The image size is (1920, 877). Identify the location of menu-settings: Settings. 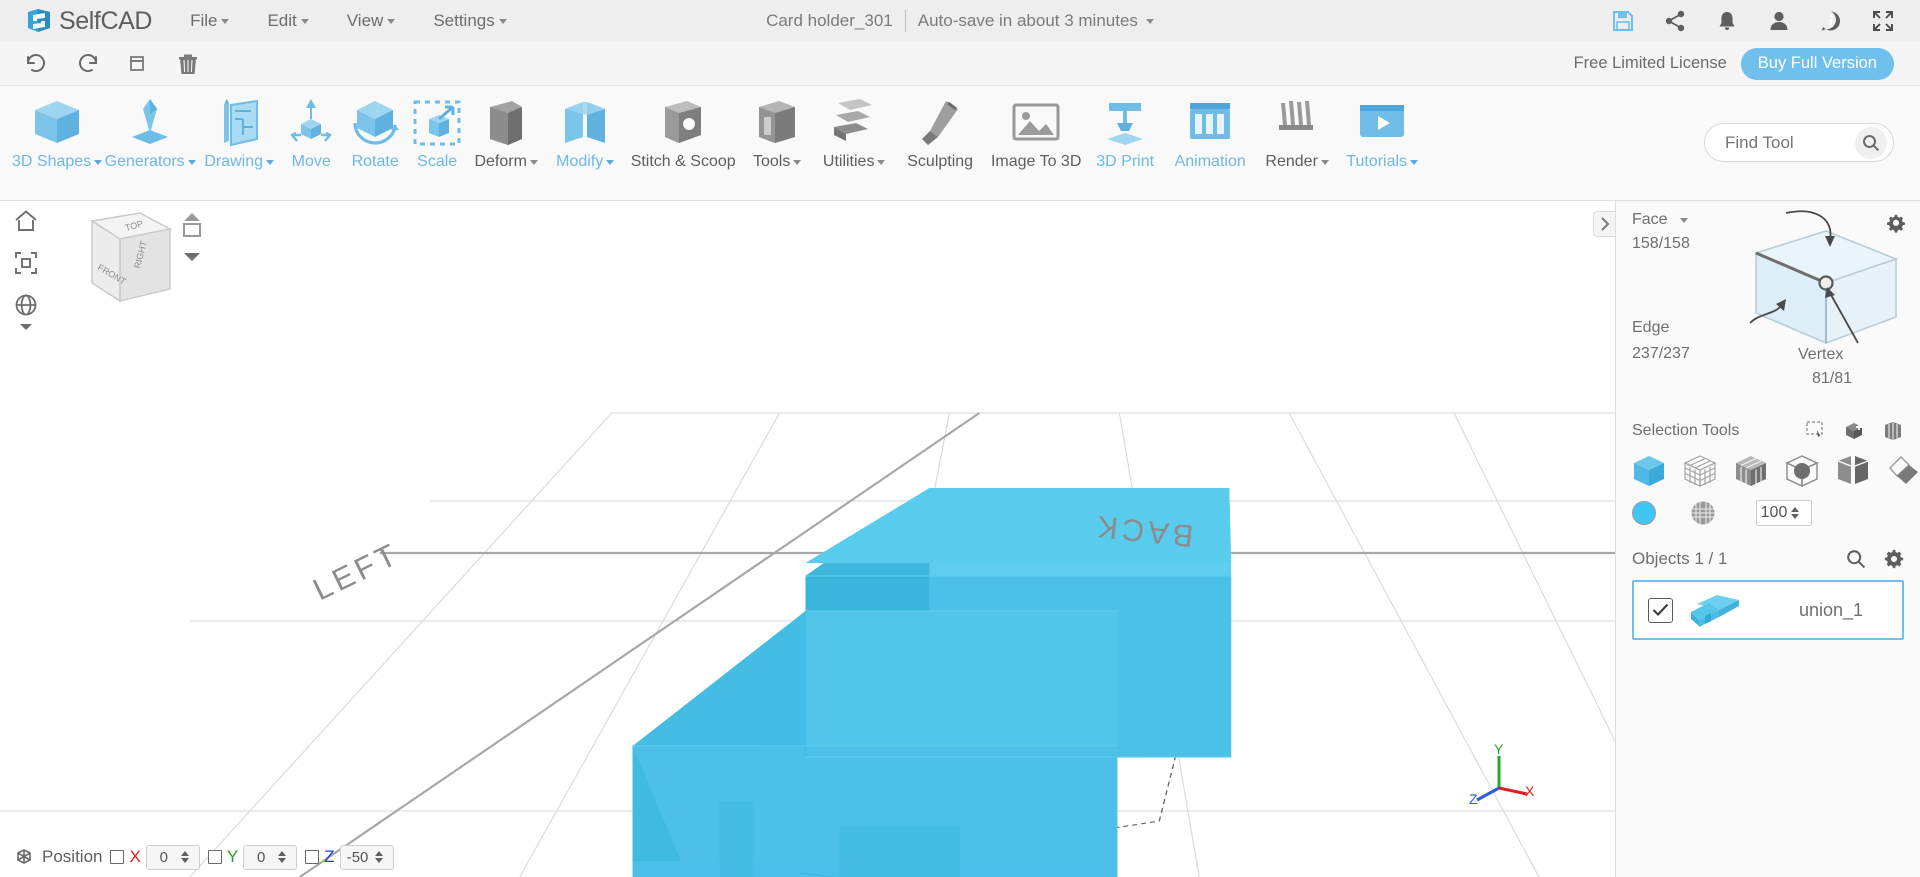
(470, 21).